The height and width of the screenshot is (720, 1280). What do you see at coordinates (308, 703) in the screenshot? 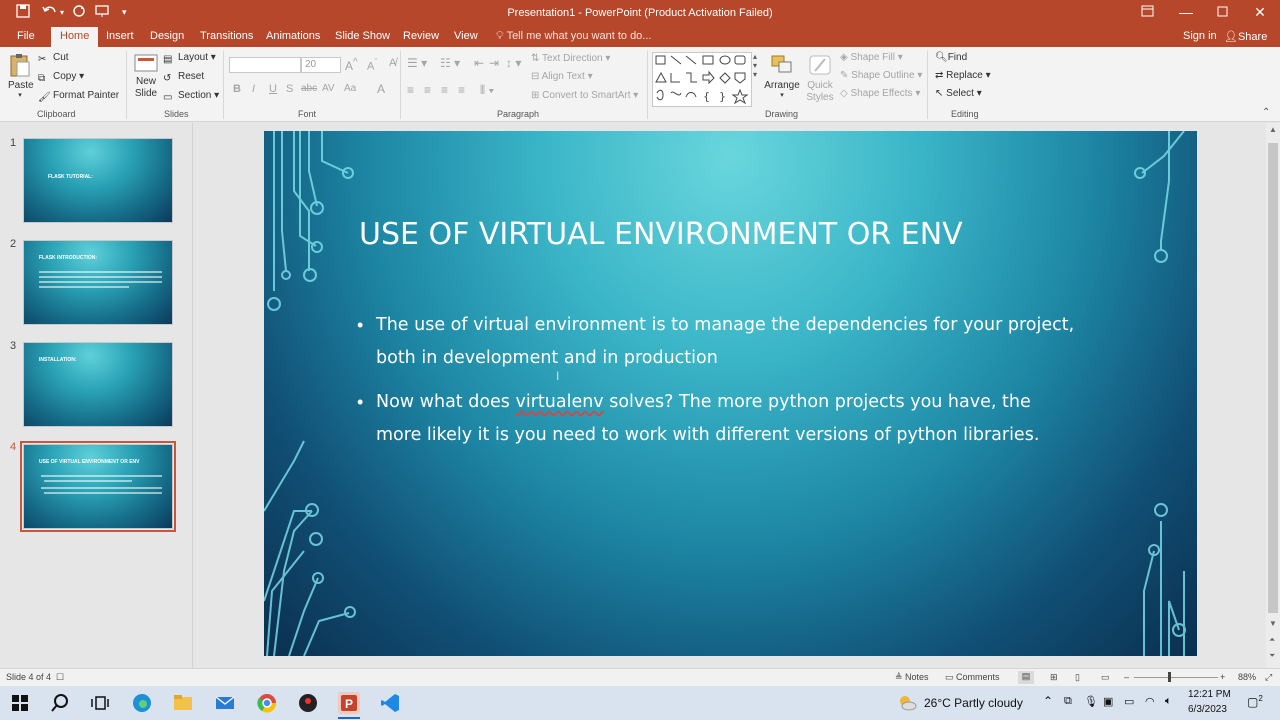
I see `app-icon` at bounding box center [308, 703].